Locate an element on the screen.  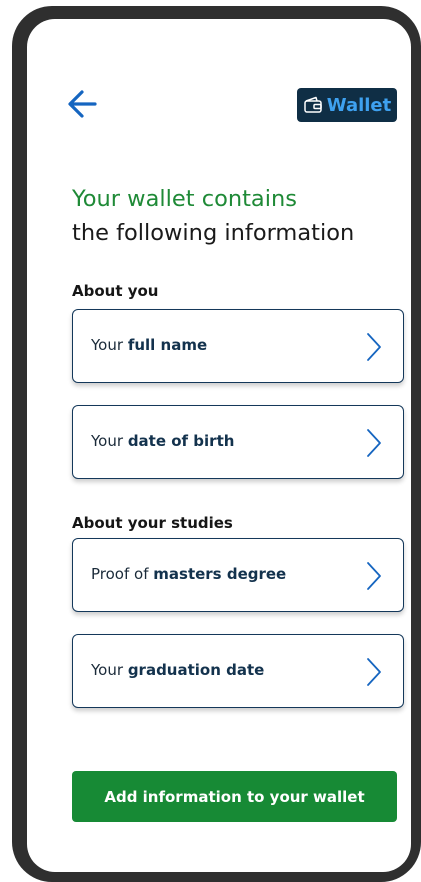
info-card-graduation-date: Your graduation date is located at coordinates (238, 671).